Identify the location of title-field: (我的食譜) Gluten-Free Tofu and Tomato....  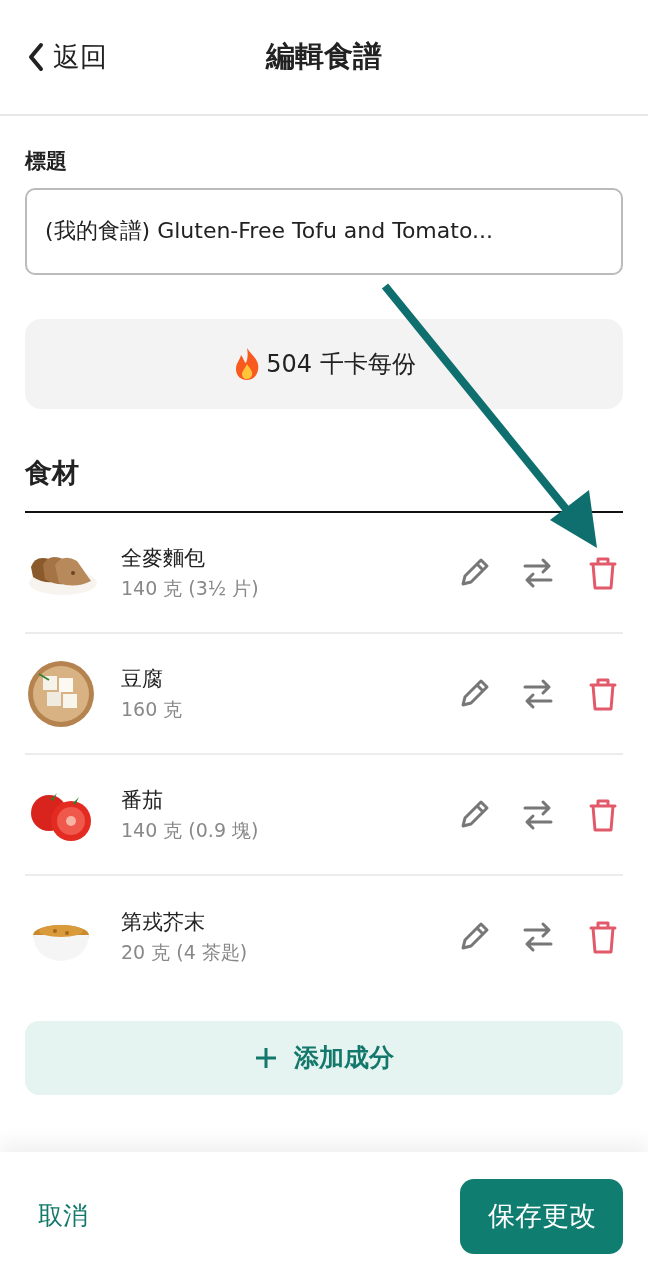
(324, 231).